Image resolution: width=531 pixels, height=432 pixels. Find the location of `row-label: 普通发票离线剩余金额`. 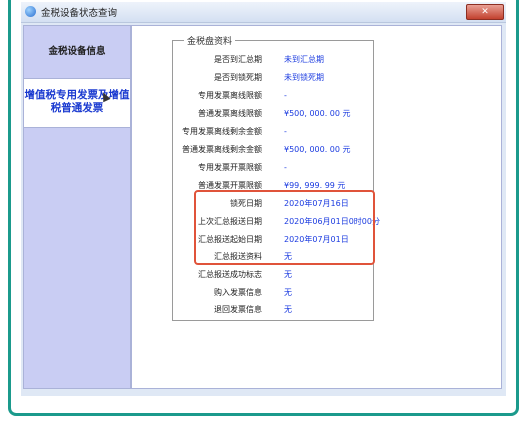

row-label: 普通发票离线剩余金额 is located at coordinates (222, 149).